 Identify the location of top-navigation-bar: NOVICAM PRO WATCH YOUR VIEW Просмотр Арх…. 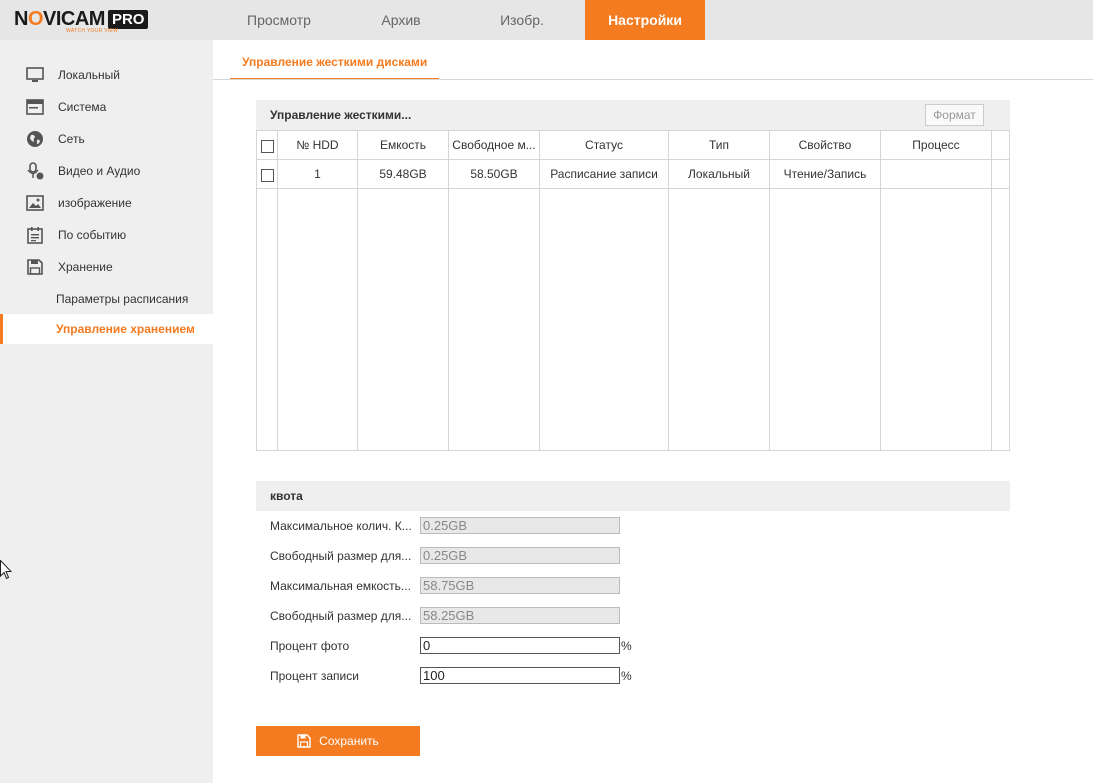
(546, 20).